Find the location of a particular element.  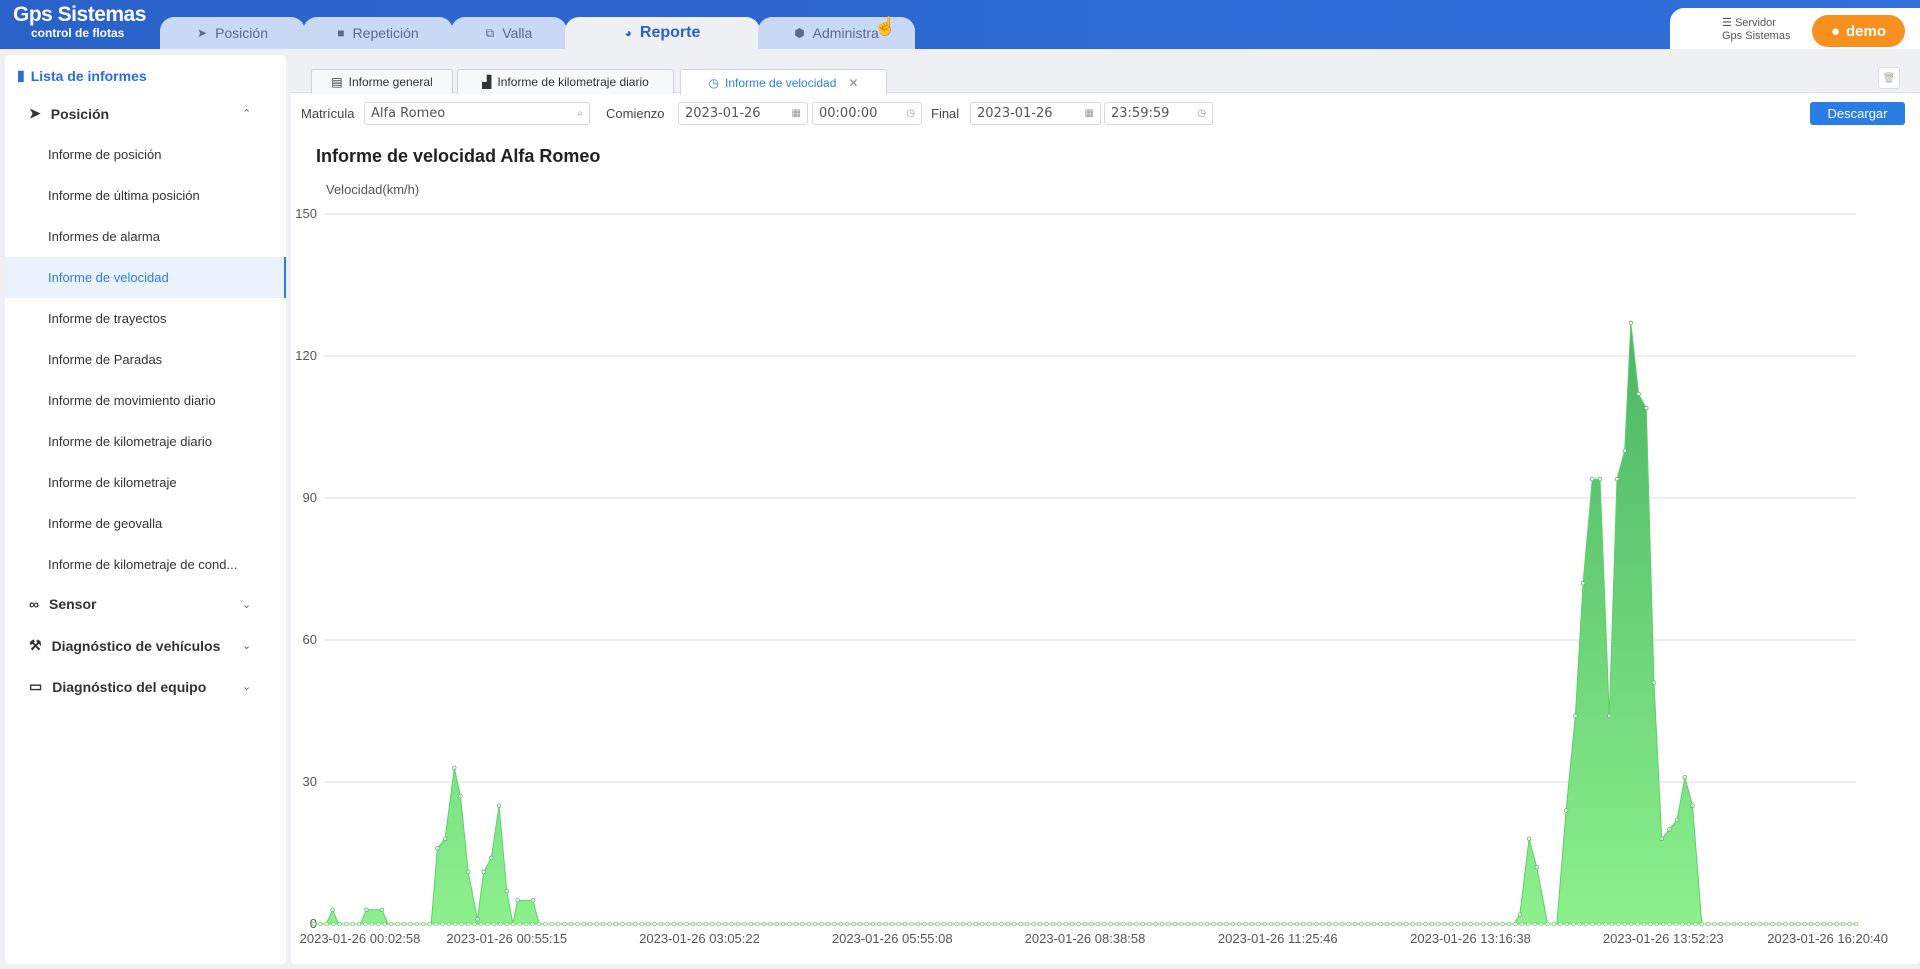

book-icon: ▮ is located at coordinates (21, 75).